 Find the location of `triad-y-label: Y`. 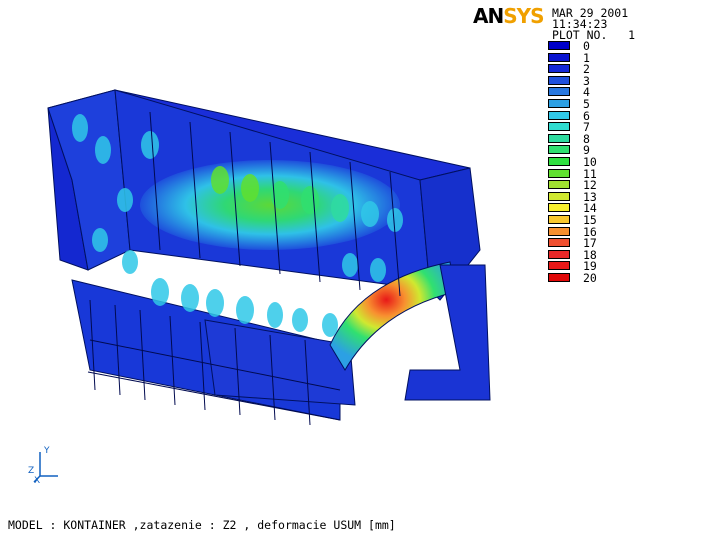

triad-y-label: Y is located at coordinates (47, 451).